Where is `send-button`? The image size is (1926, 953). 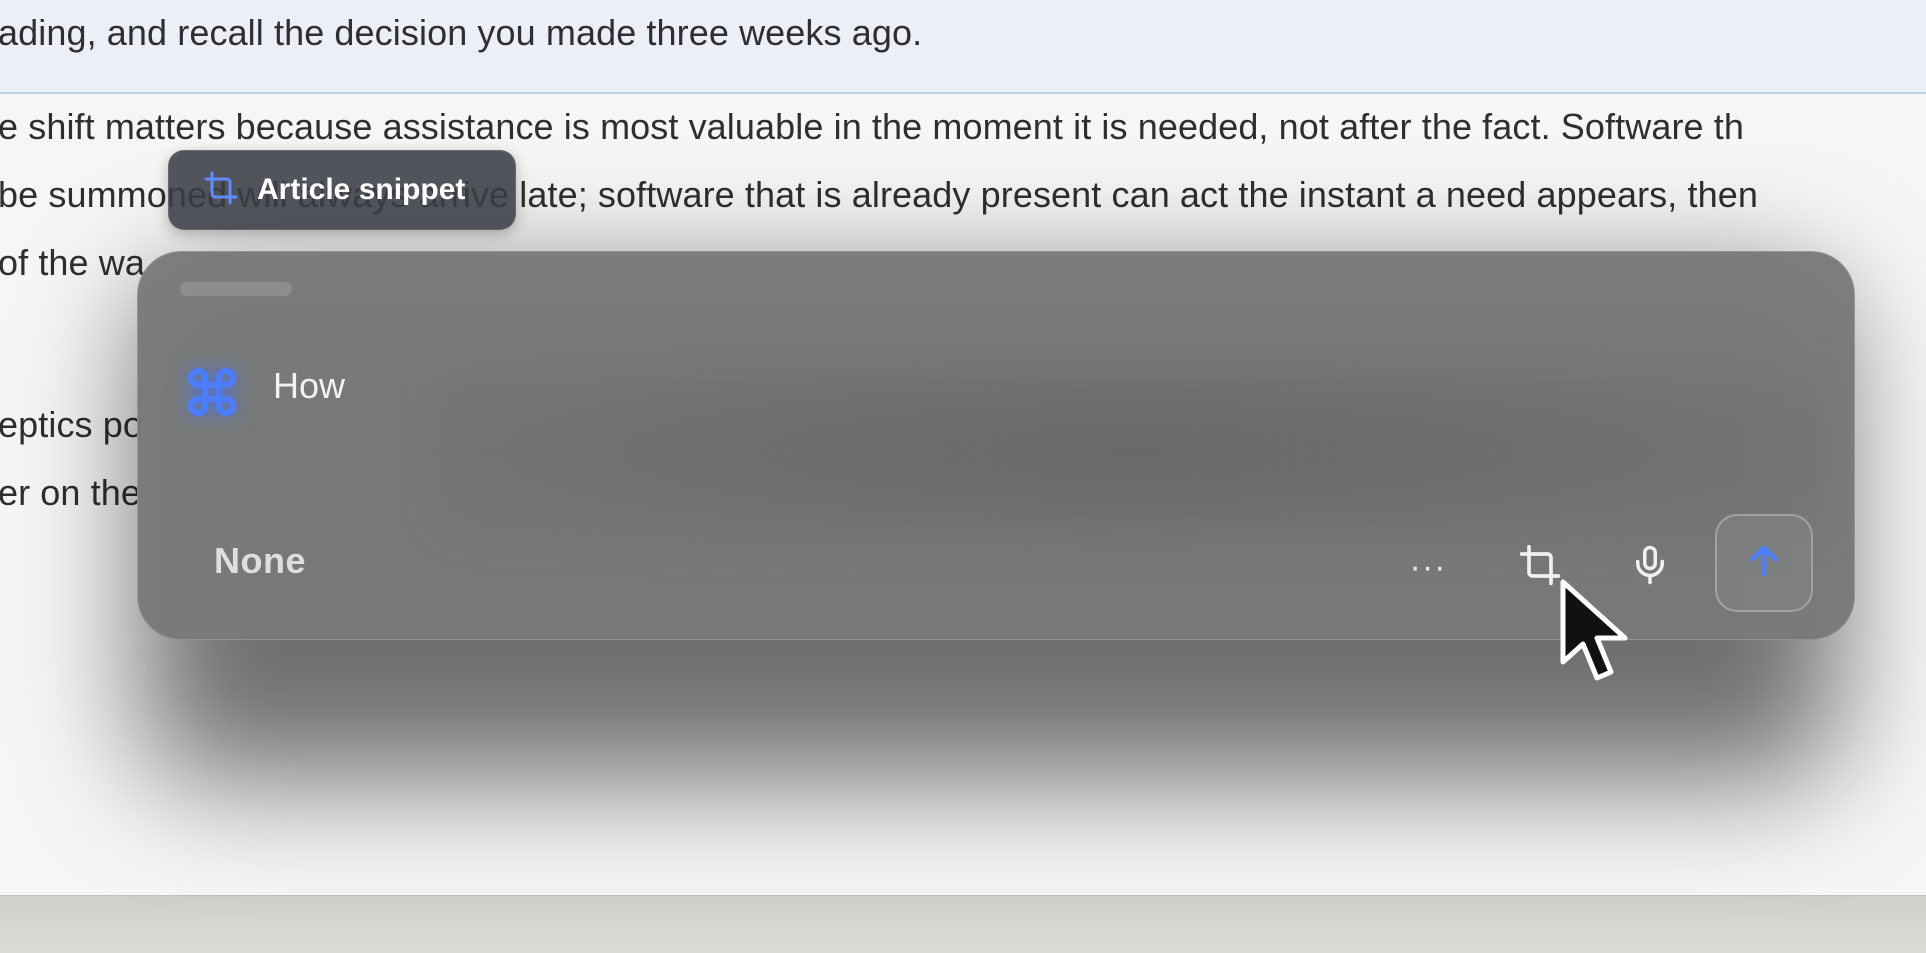
send-button is located at coordinates (1764, 563).